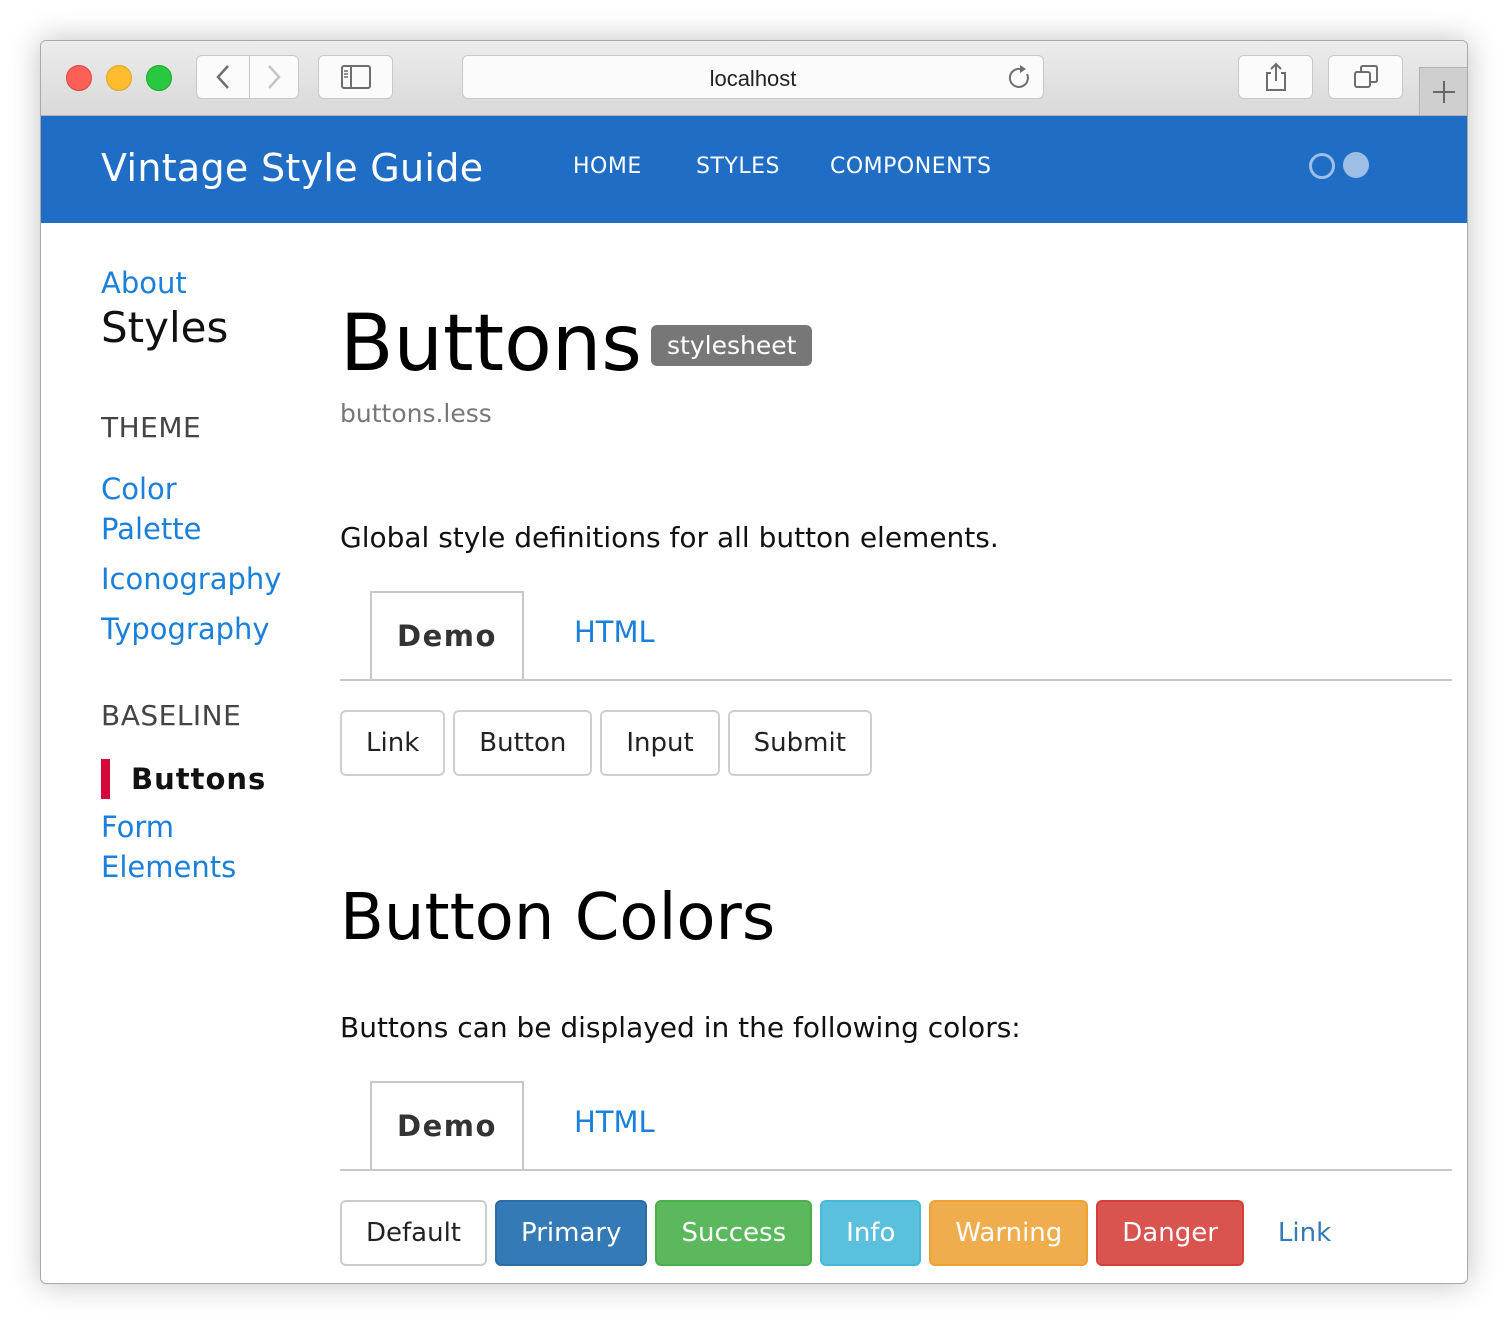 The image size is (1508, 1324). I want to click on default-button: Default, so click(413, 1233).